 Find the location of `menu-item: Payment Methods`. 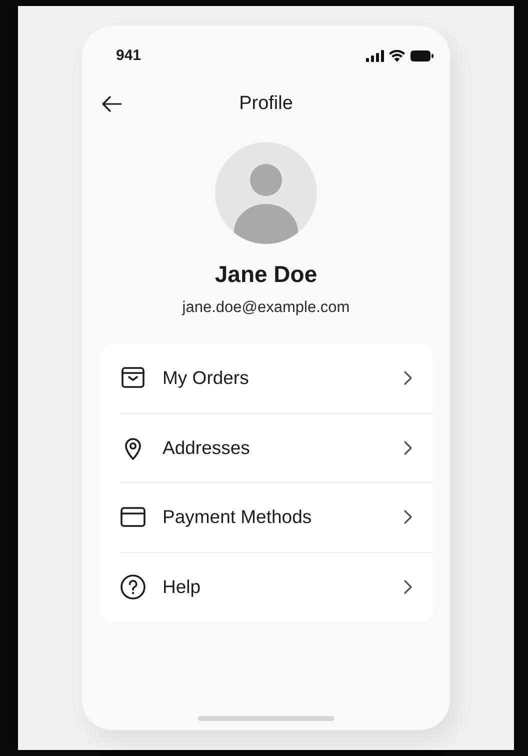

menu-item: Payment Methods is located at coordinates (276, 517).